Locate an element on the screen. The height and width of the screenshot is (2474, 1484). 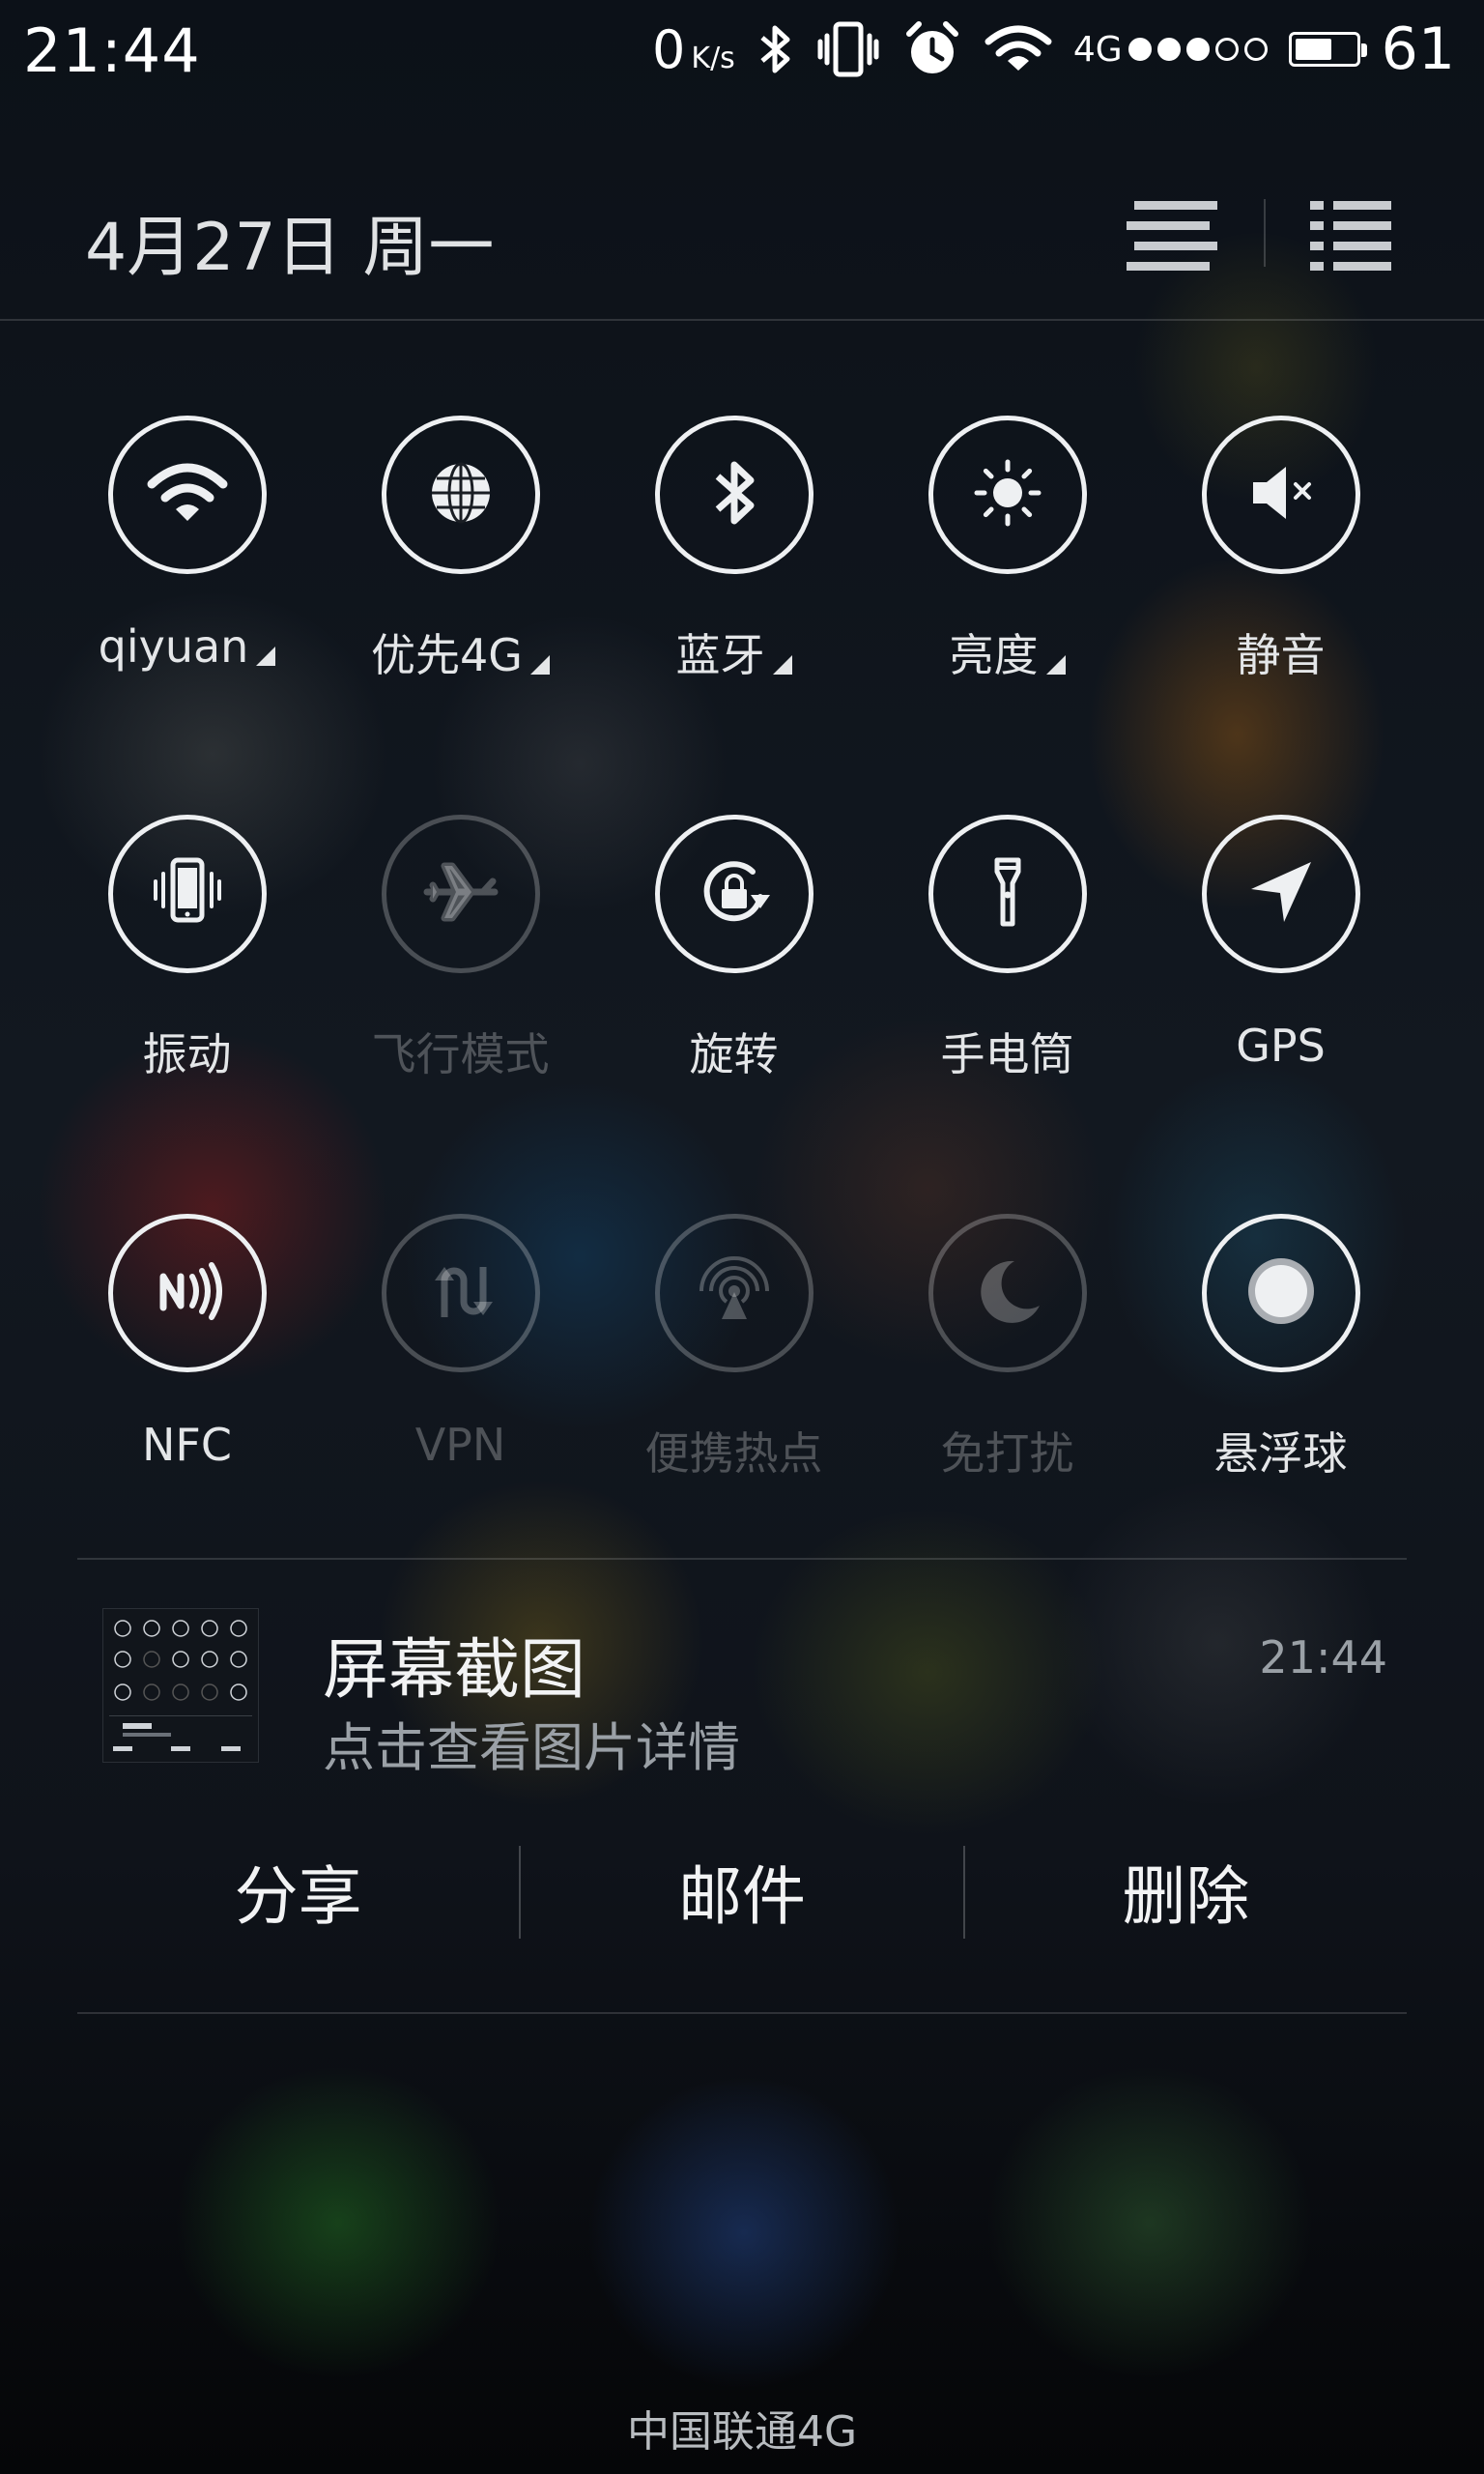
quick-setting-label: NFC is located at coordinates (187, 1445).